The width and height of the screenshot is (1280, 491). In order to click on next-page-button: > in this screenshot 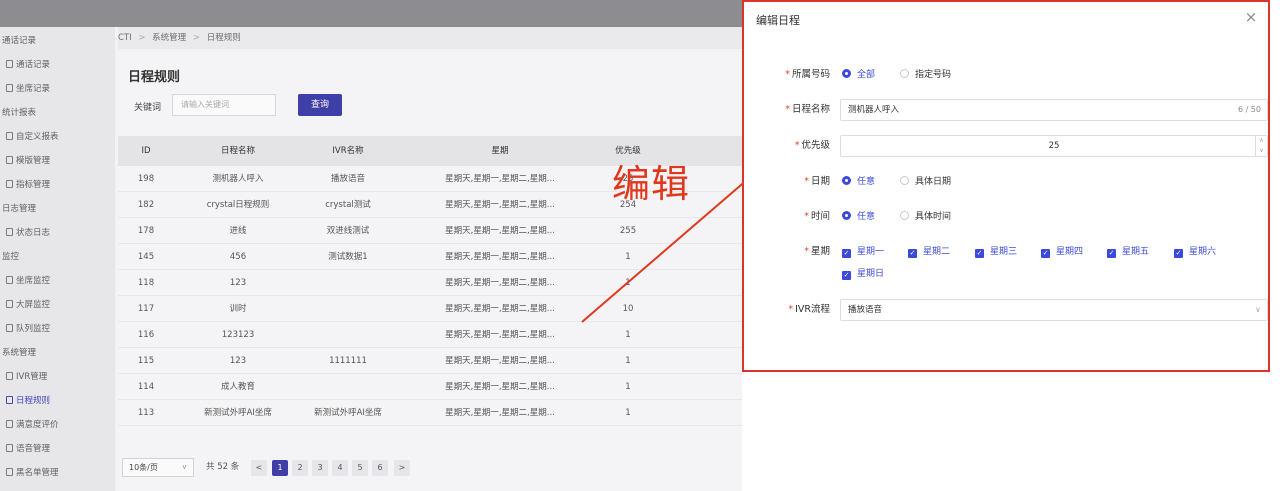, I will do `click(402, 468)`.